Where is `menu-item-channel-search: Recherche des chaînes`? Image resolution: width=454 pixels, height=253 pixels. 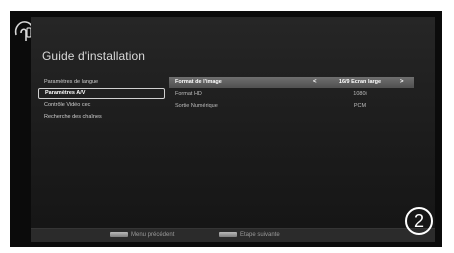
menu-item-channel-search: Recherche des chaînes is located at coordinates (101, 117).